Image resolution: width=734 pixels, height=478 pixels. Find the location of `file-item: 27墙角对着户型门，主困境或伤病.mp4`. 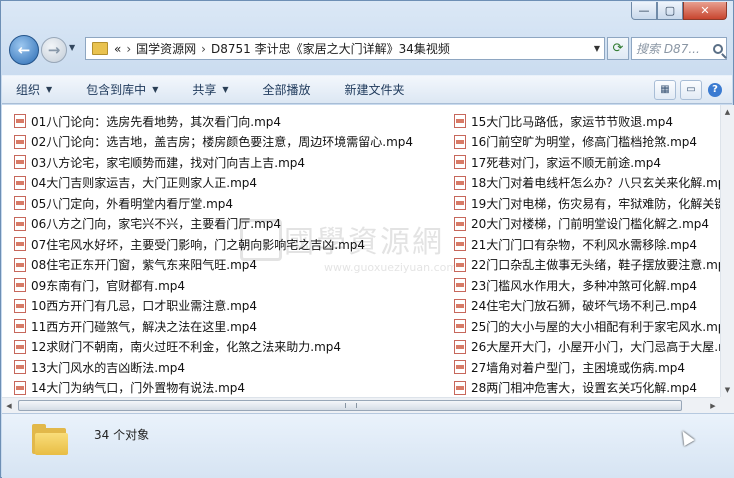

file-item: 27墙角对着户型门，主困境或伤病.mp4 is located at coordinates (587, 367).